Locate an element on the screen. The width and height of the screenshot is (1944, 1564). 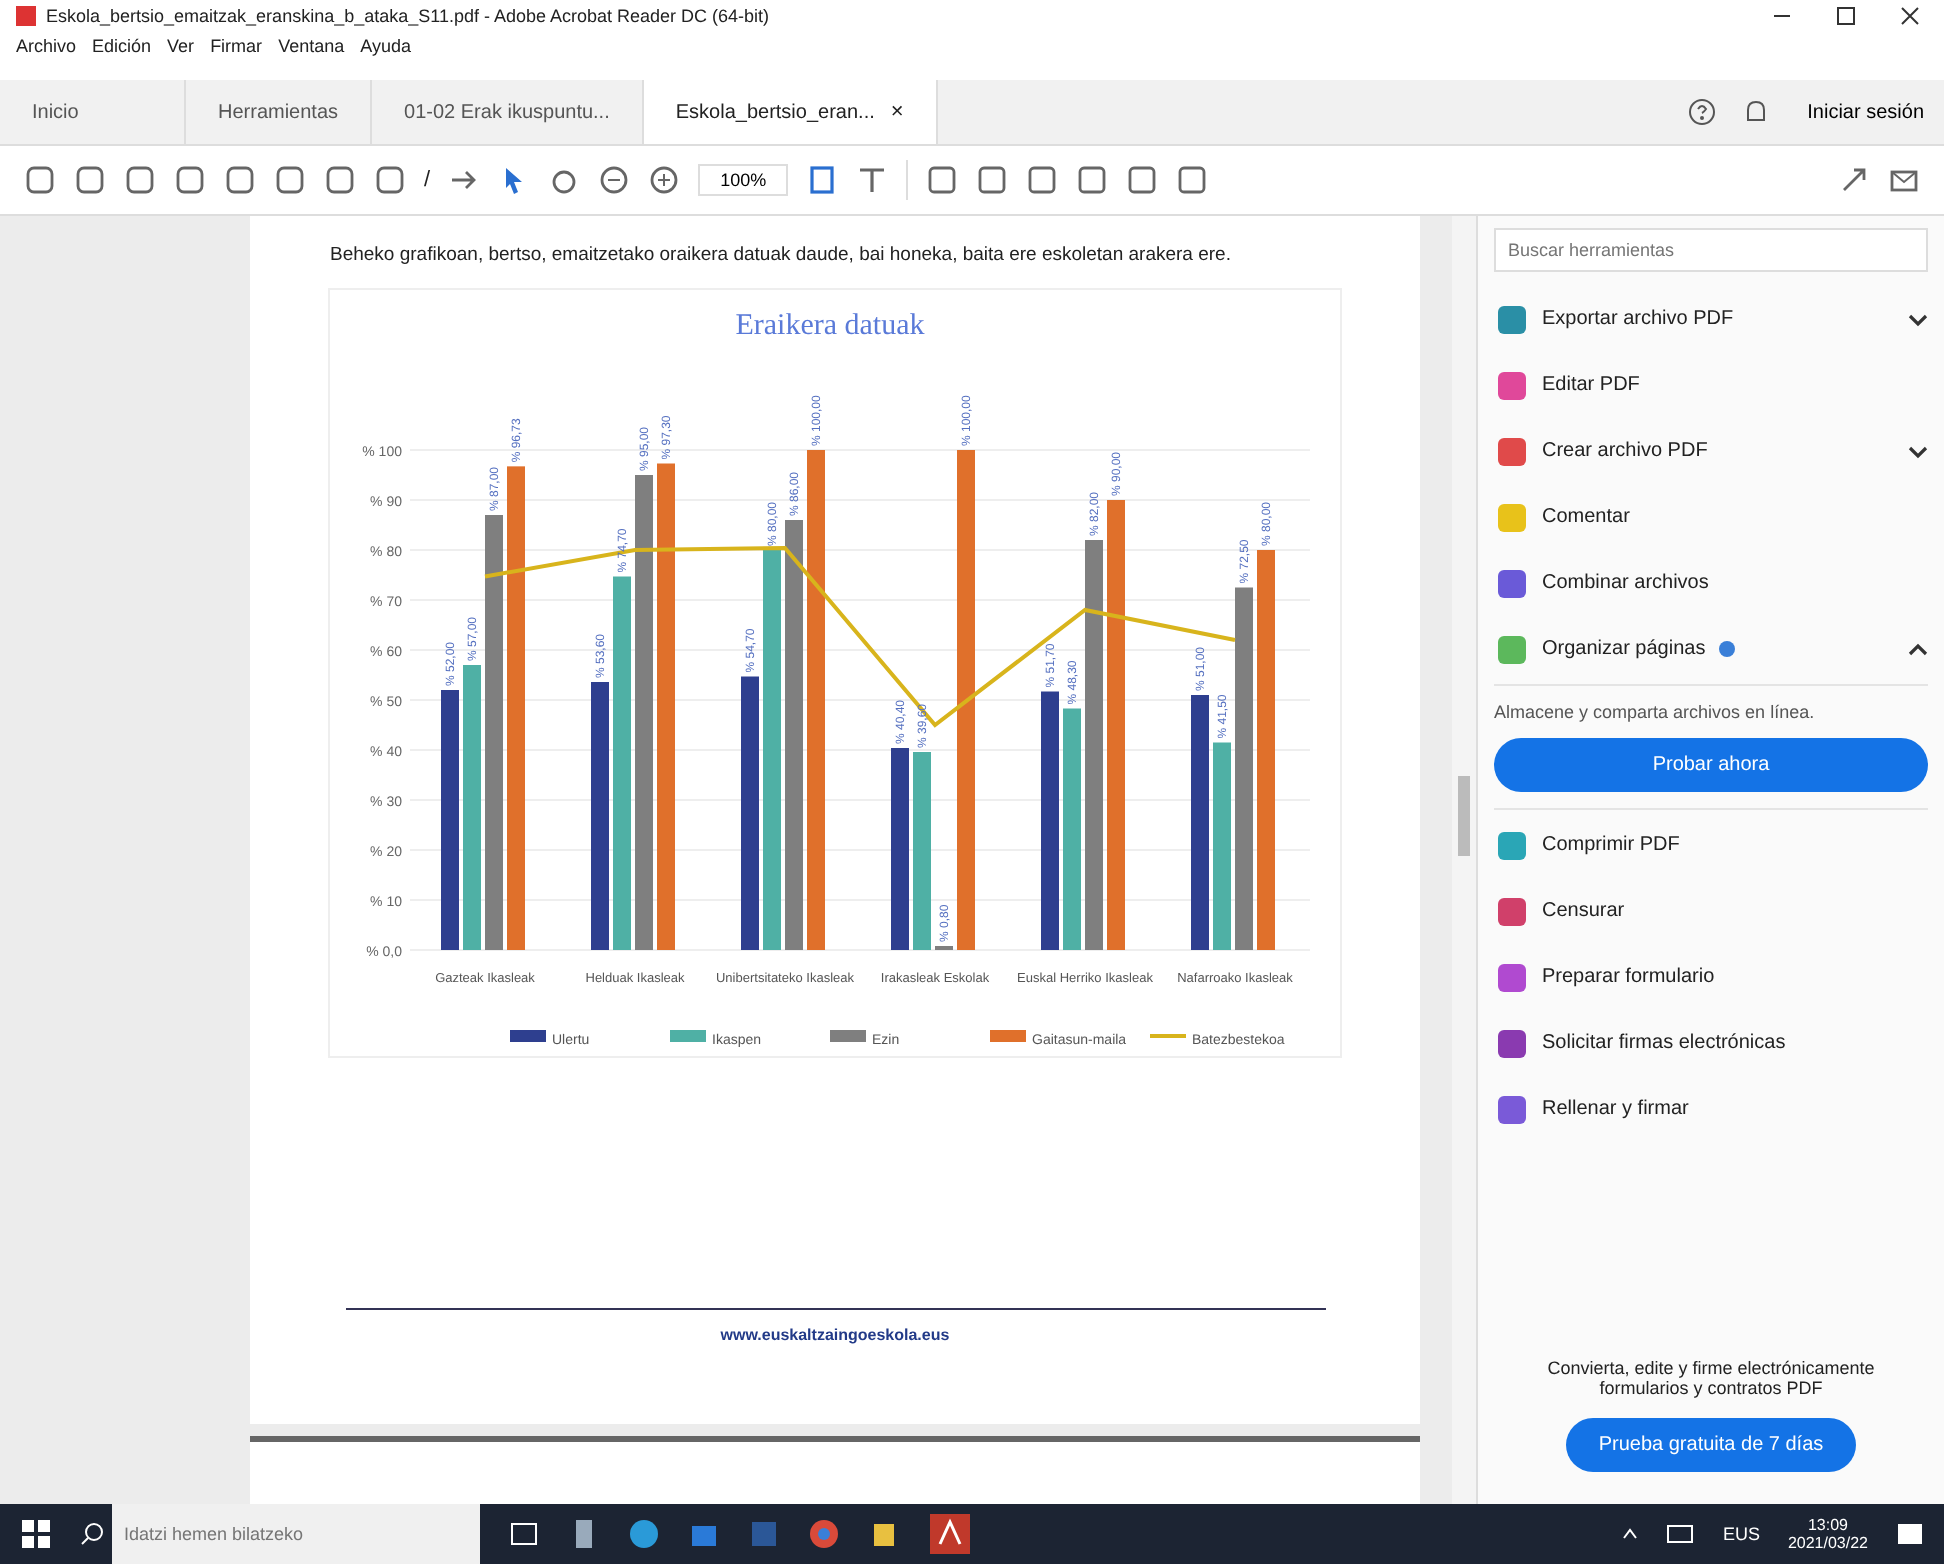
zoom-dropdown: 100% is located at coordinates (743, 180).